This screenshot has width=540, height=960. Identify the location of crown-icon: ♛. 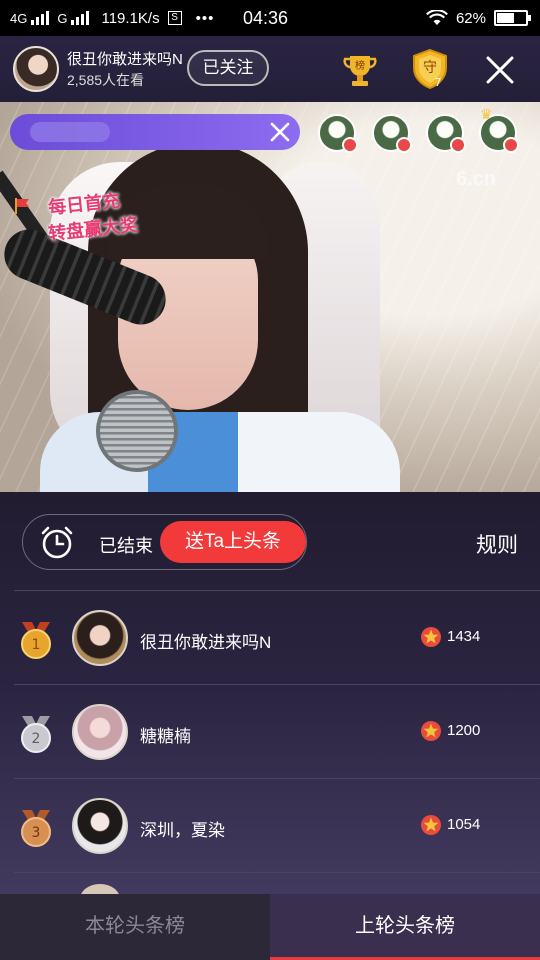
(486, 114).